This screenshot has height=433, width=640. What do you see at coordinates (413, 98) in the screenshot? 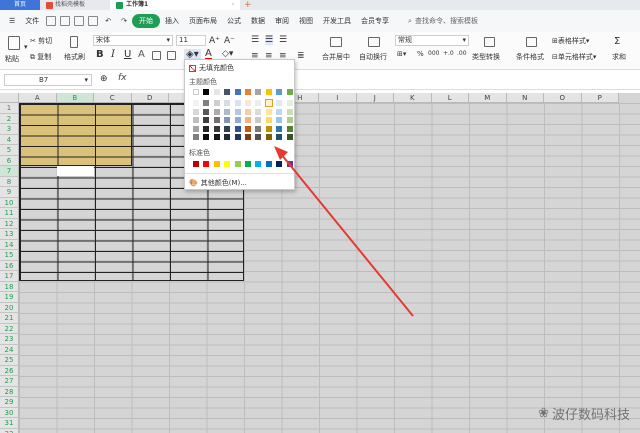
I see `column-header-K: K` at bounding box center [413, 98].